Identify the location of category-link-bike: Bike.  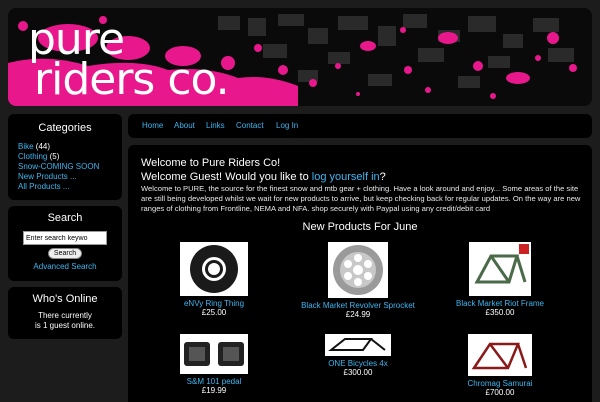
(26, 146).